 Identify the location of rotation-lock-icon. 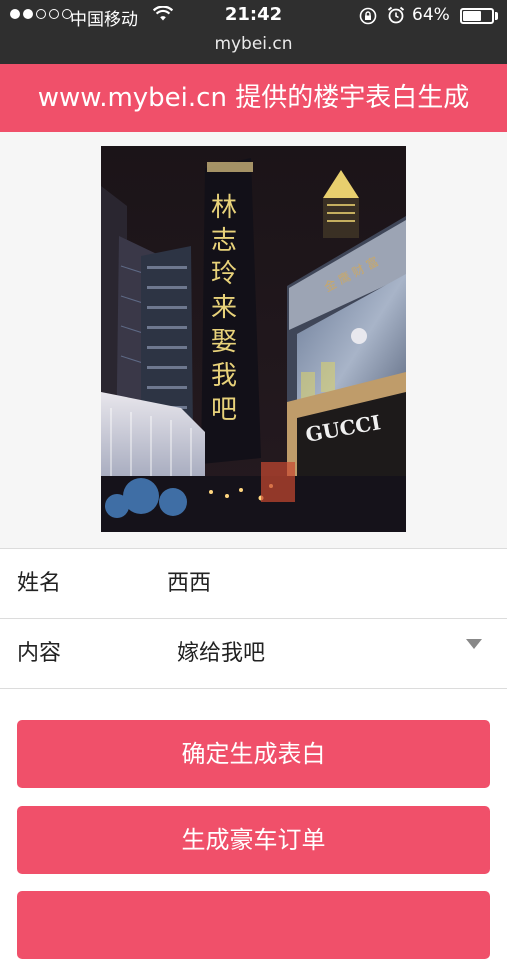
(368, 16).